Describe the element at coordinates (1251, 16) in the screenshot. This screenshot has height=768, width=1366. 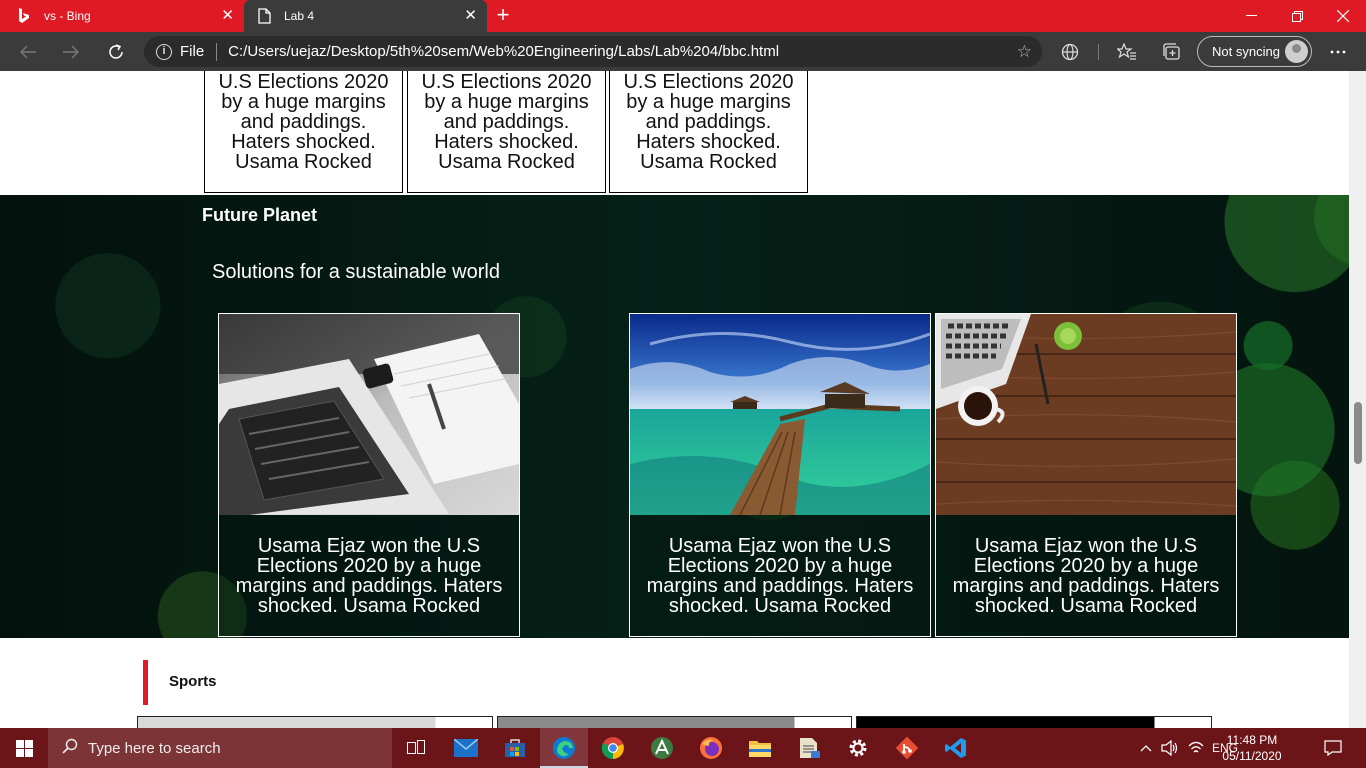
I see `minimize-icon` at that location.